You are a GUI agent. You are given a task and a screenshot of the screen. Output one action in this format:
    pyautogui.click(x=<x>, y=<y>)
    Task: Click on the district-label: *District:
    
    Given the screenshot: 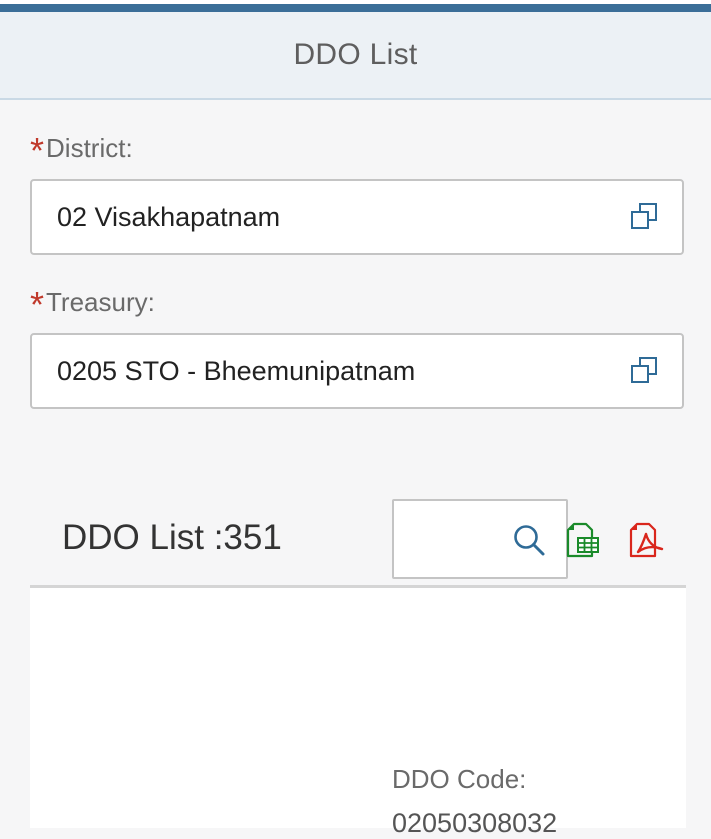 What is the action you would take?
    pyautogui.click(x=81, y=151)
    